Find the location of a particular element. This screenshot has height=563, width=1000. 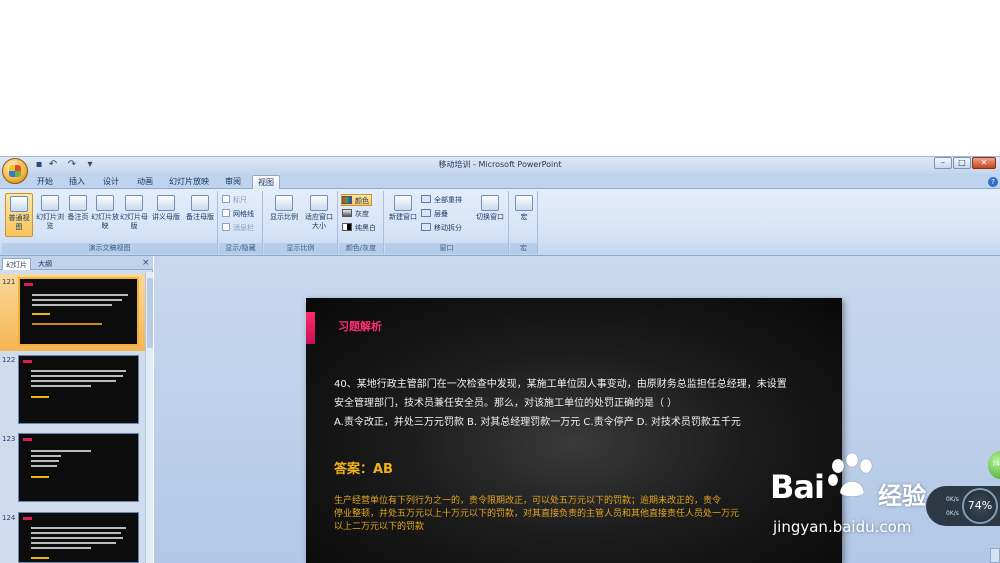

slide-sorter-icon is located at coordinates (50, 203).